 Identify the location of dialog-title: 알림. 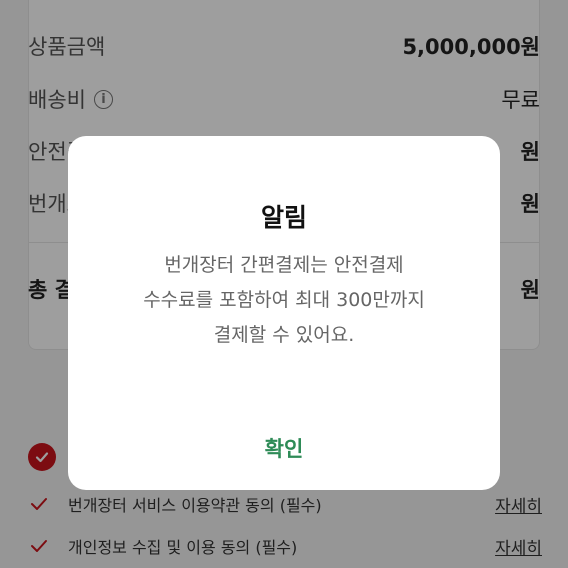
(283, 217).